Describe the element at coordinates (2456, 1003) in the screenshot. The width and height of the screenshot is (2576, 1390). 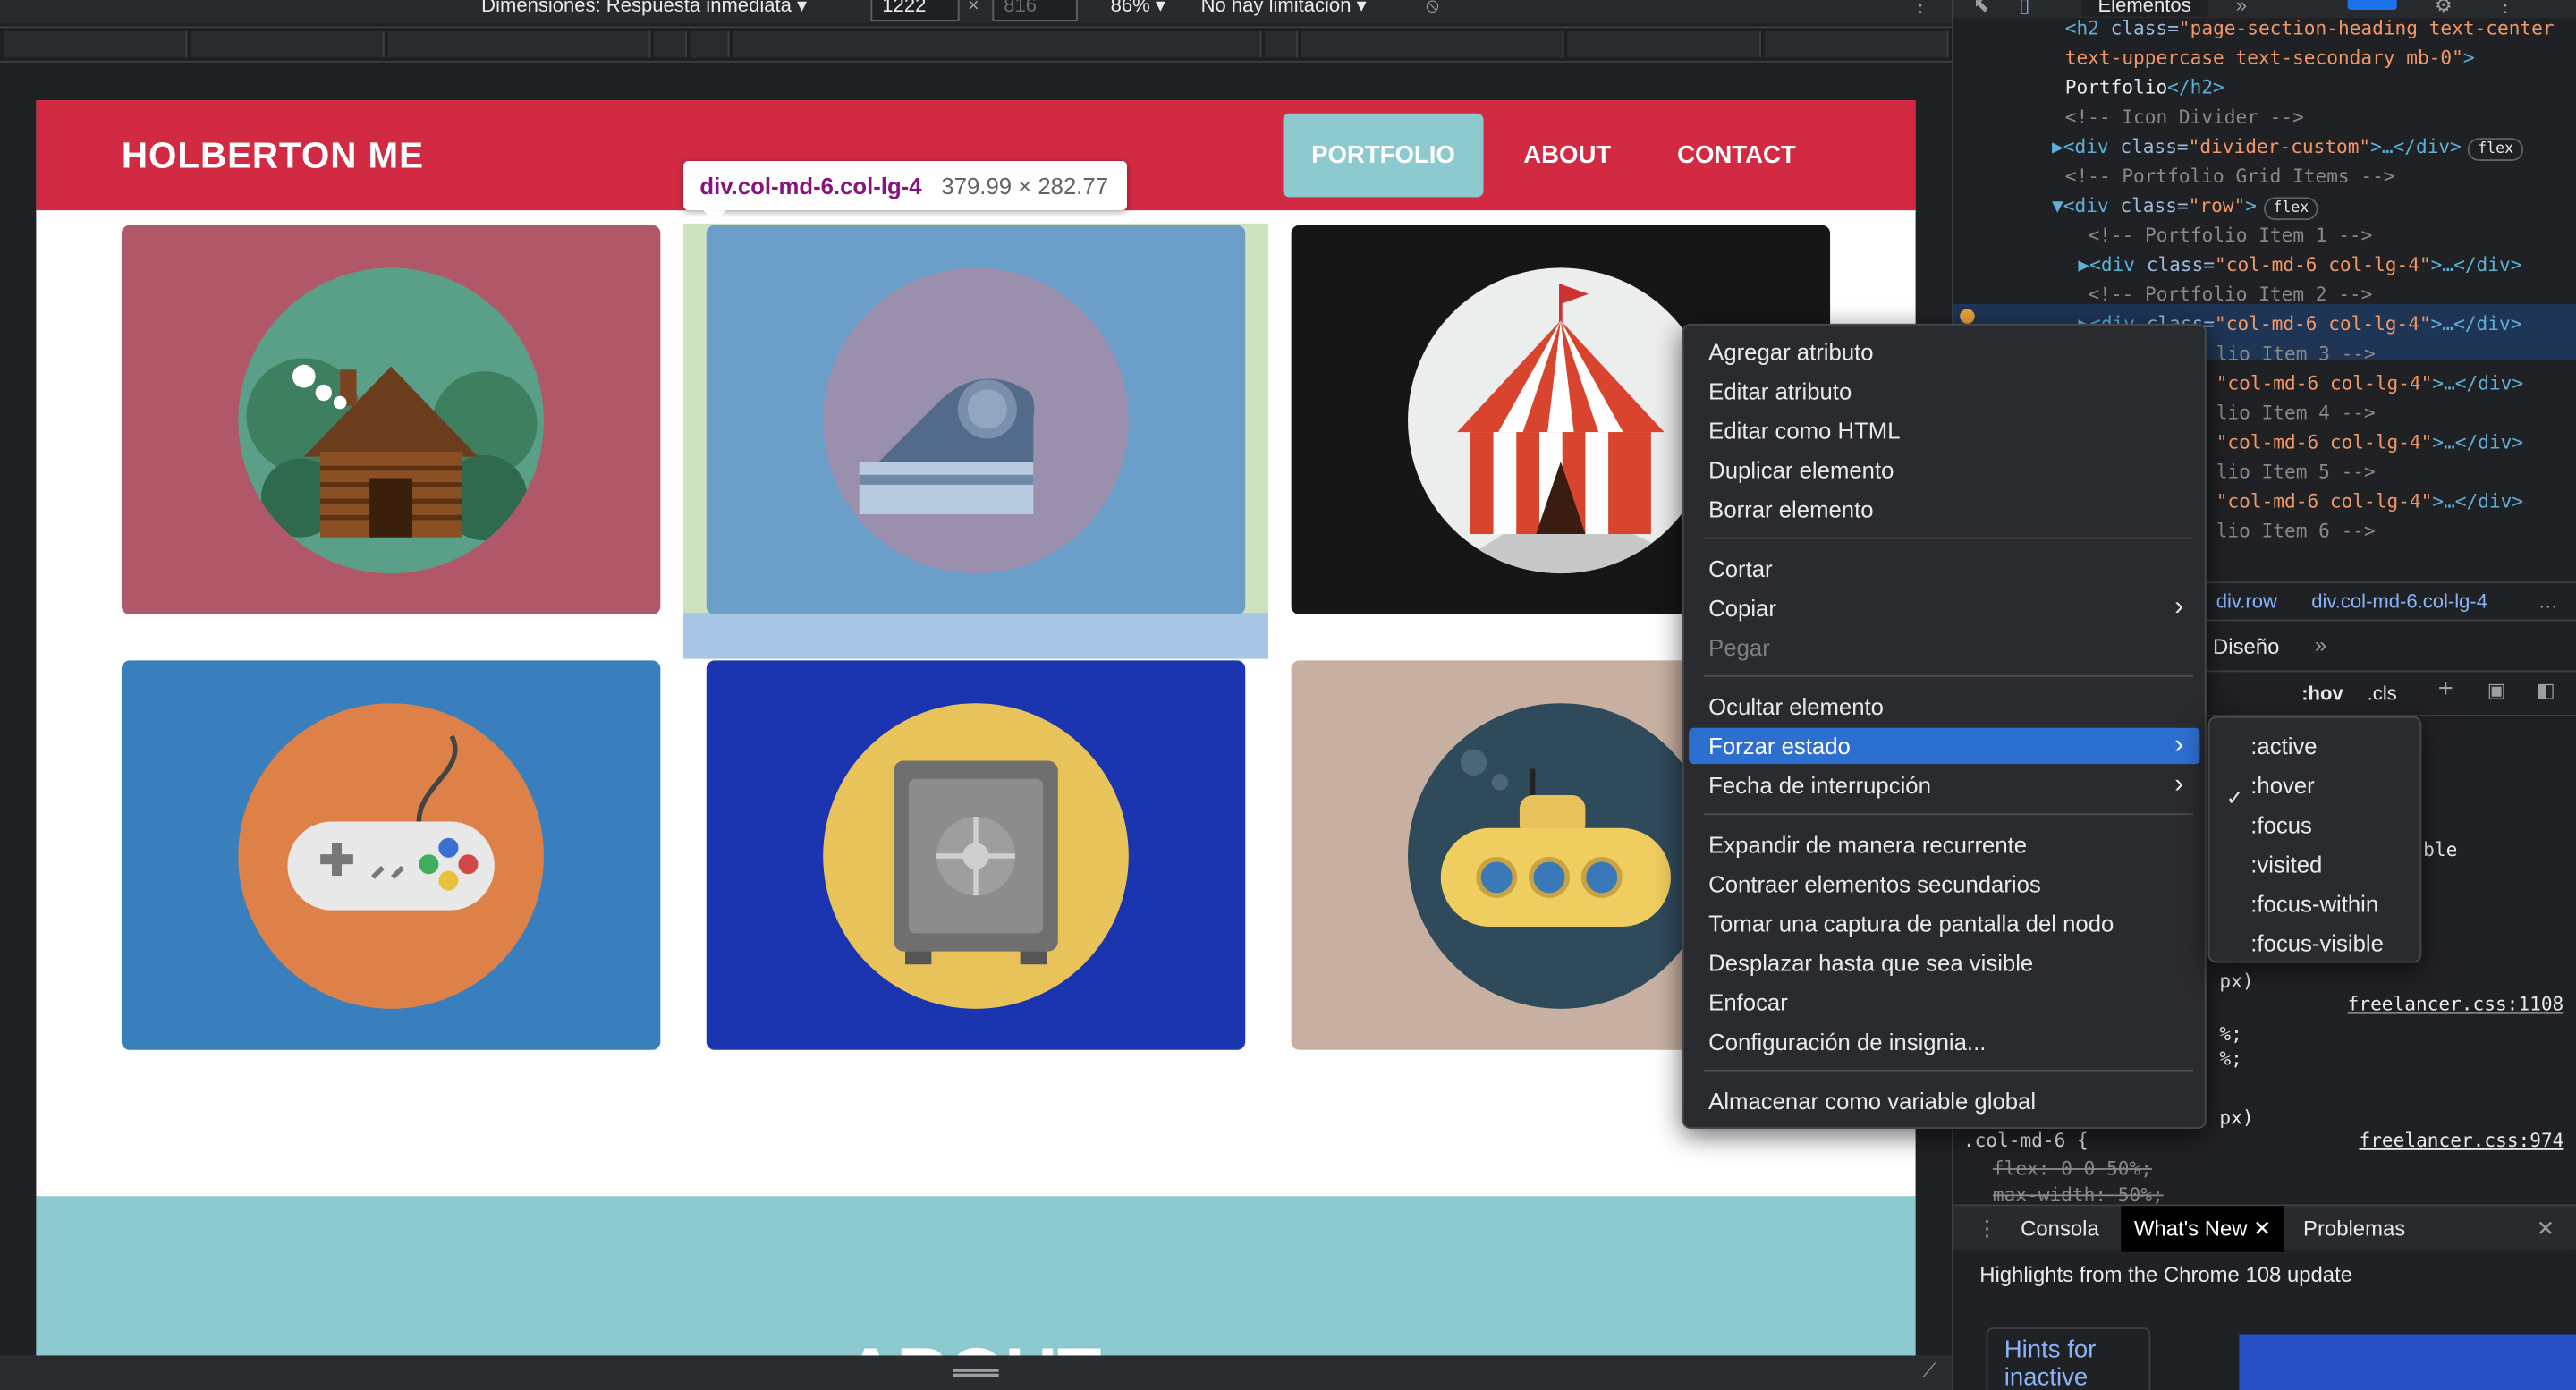
I see `stylesheet-link: freelancer.css:1108` at that location.